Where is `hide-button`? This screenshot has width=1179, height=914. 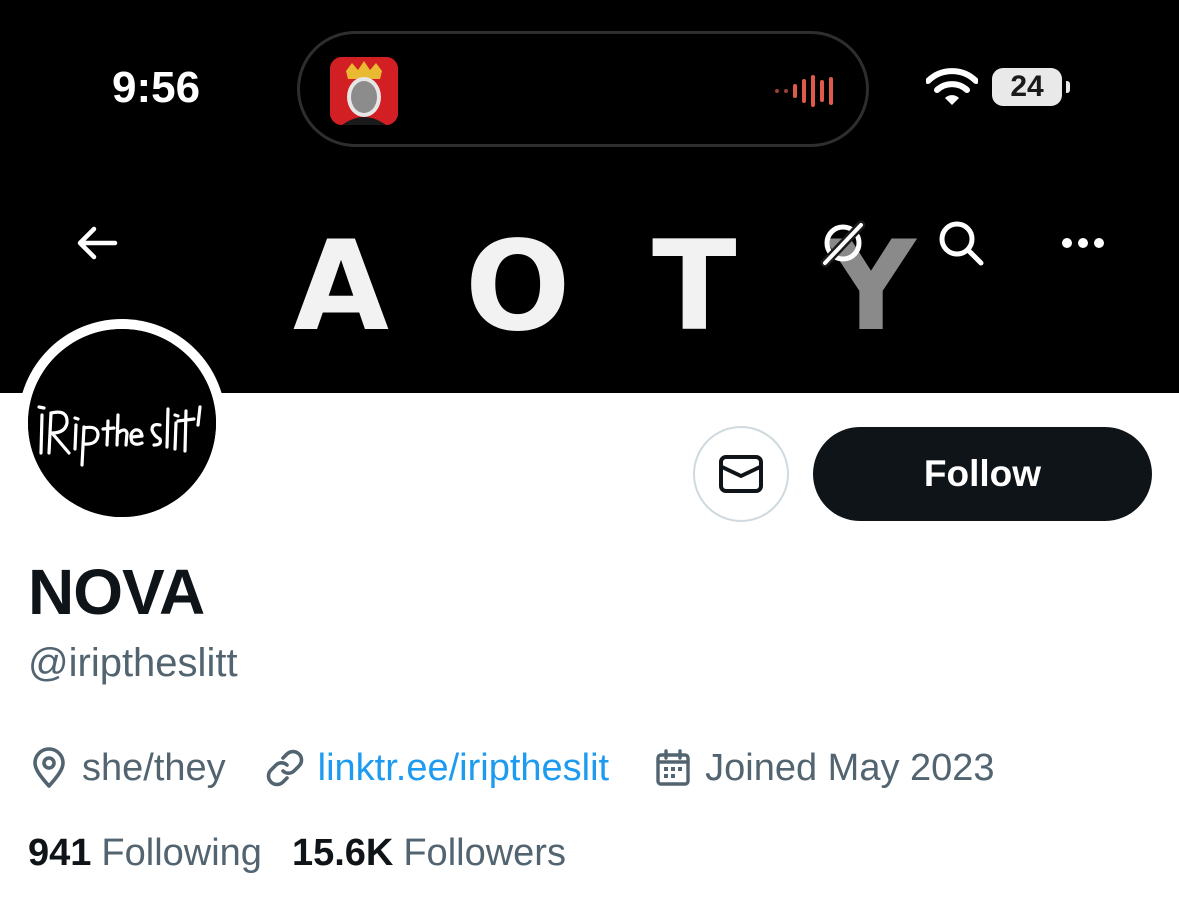
hide-button is located at coordinates (843, 243).